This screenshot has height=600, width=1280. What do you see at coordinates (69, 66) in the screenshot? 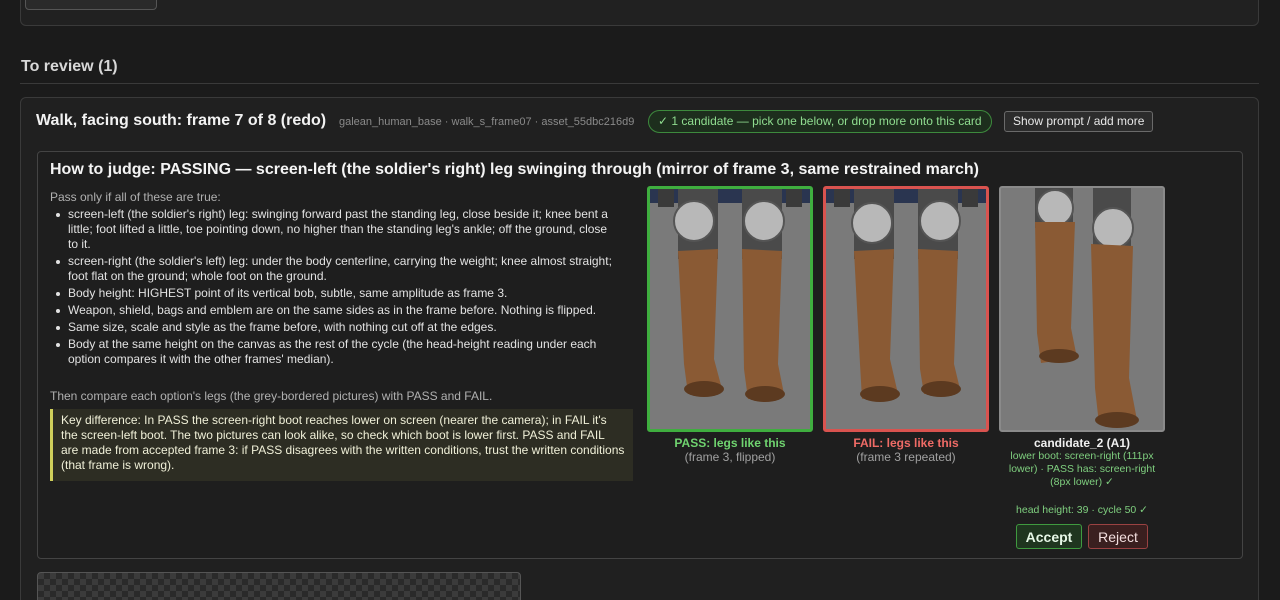
I see `section-title: To review (1)` at bounding box center [69, 66].